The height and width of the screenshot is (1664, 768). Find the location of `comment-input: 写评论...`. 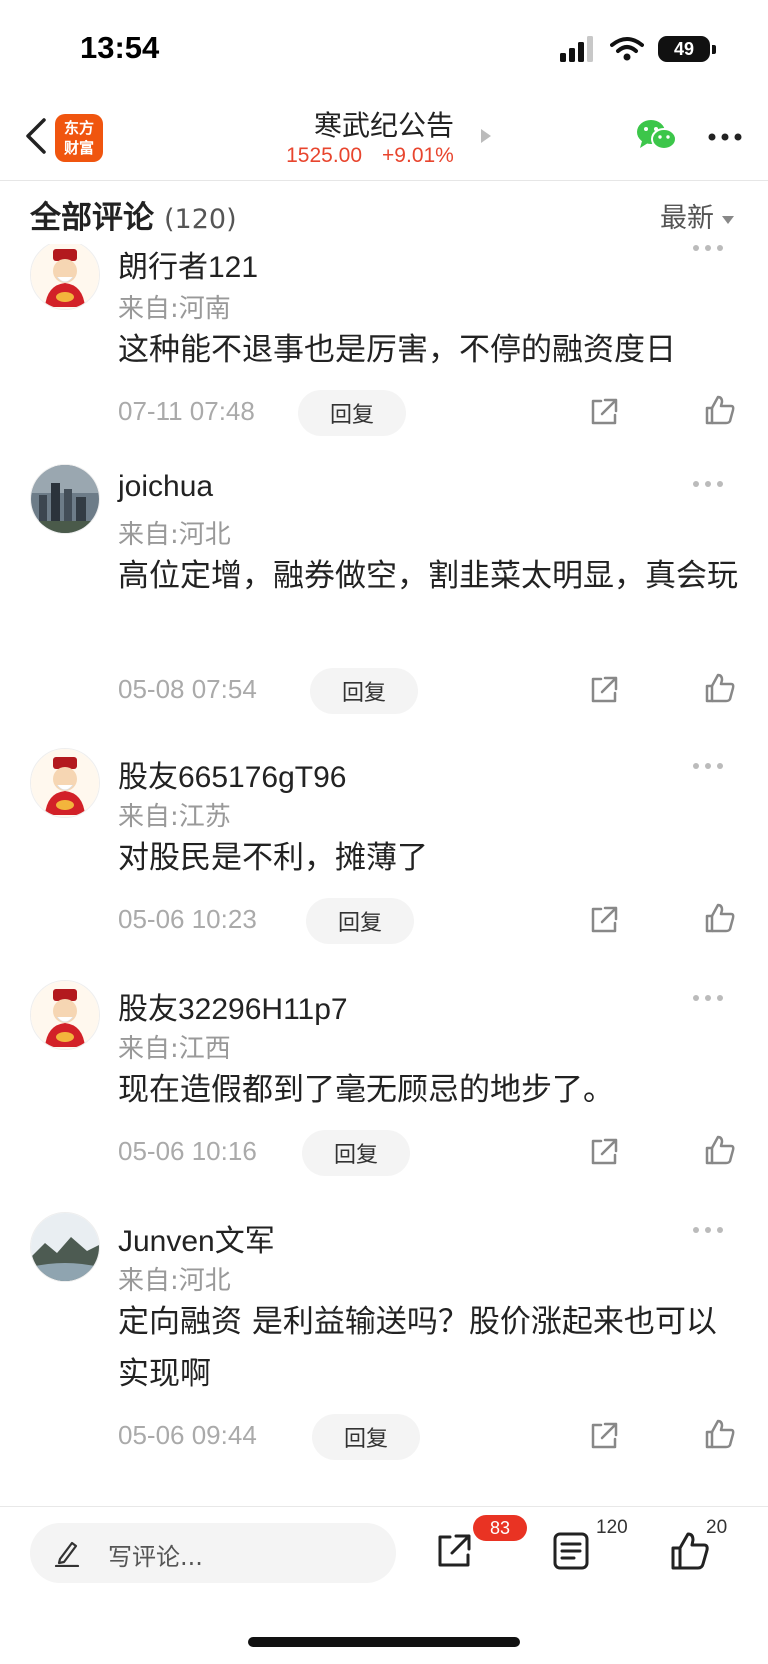

comment-input: 写评论... is located at coordinates (213, 1553).